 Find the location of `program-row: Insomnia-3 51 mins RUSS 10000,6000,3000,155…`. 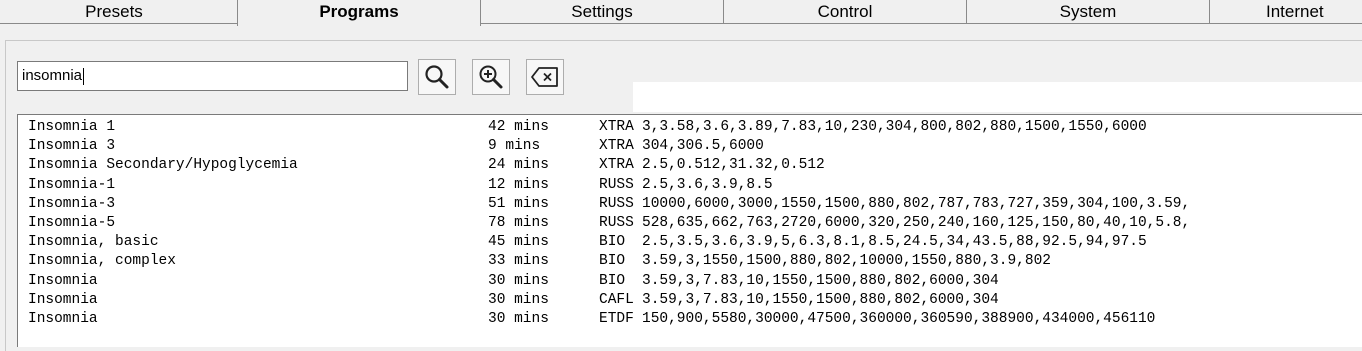

program-row: Insomnia-3 51 mins RUSS 10000,6000,3000,155… is located at coordinates (690, 204).